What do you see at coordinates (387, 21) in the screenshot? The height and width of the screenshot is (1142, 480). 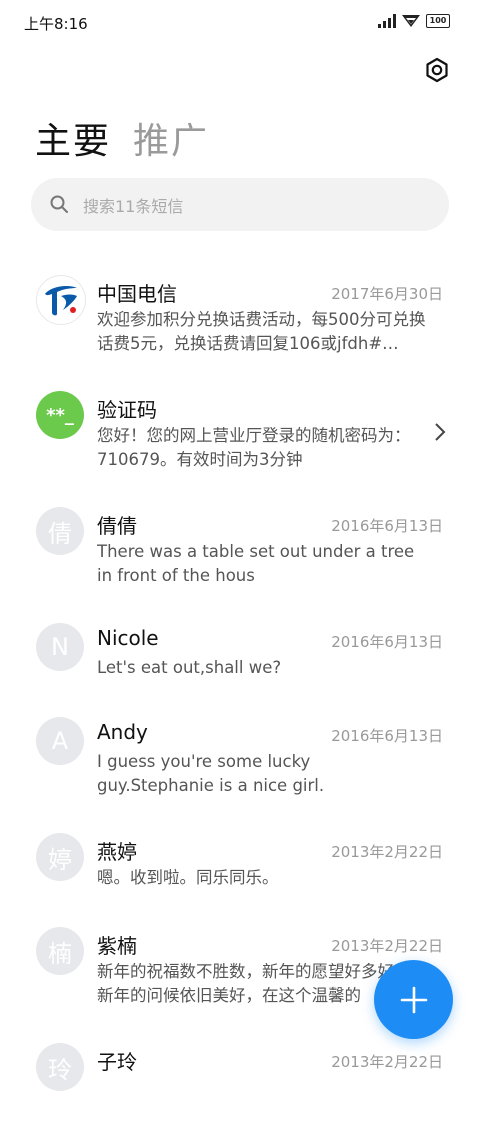 I see `signal-icon` at bounding box center [387, 21].